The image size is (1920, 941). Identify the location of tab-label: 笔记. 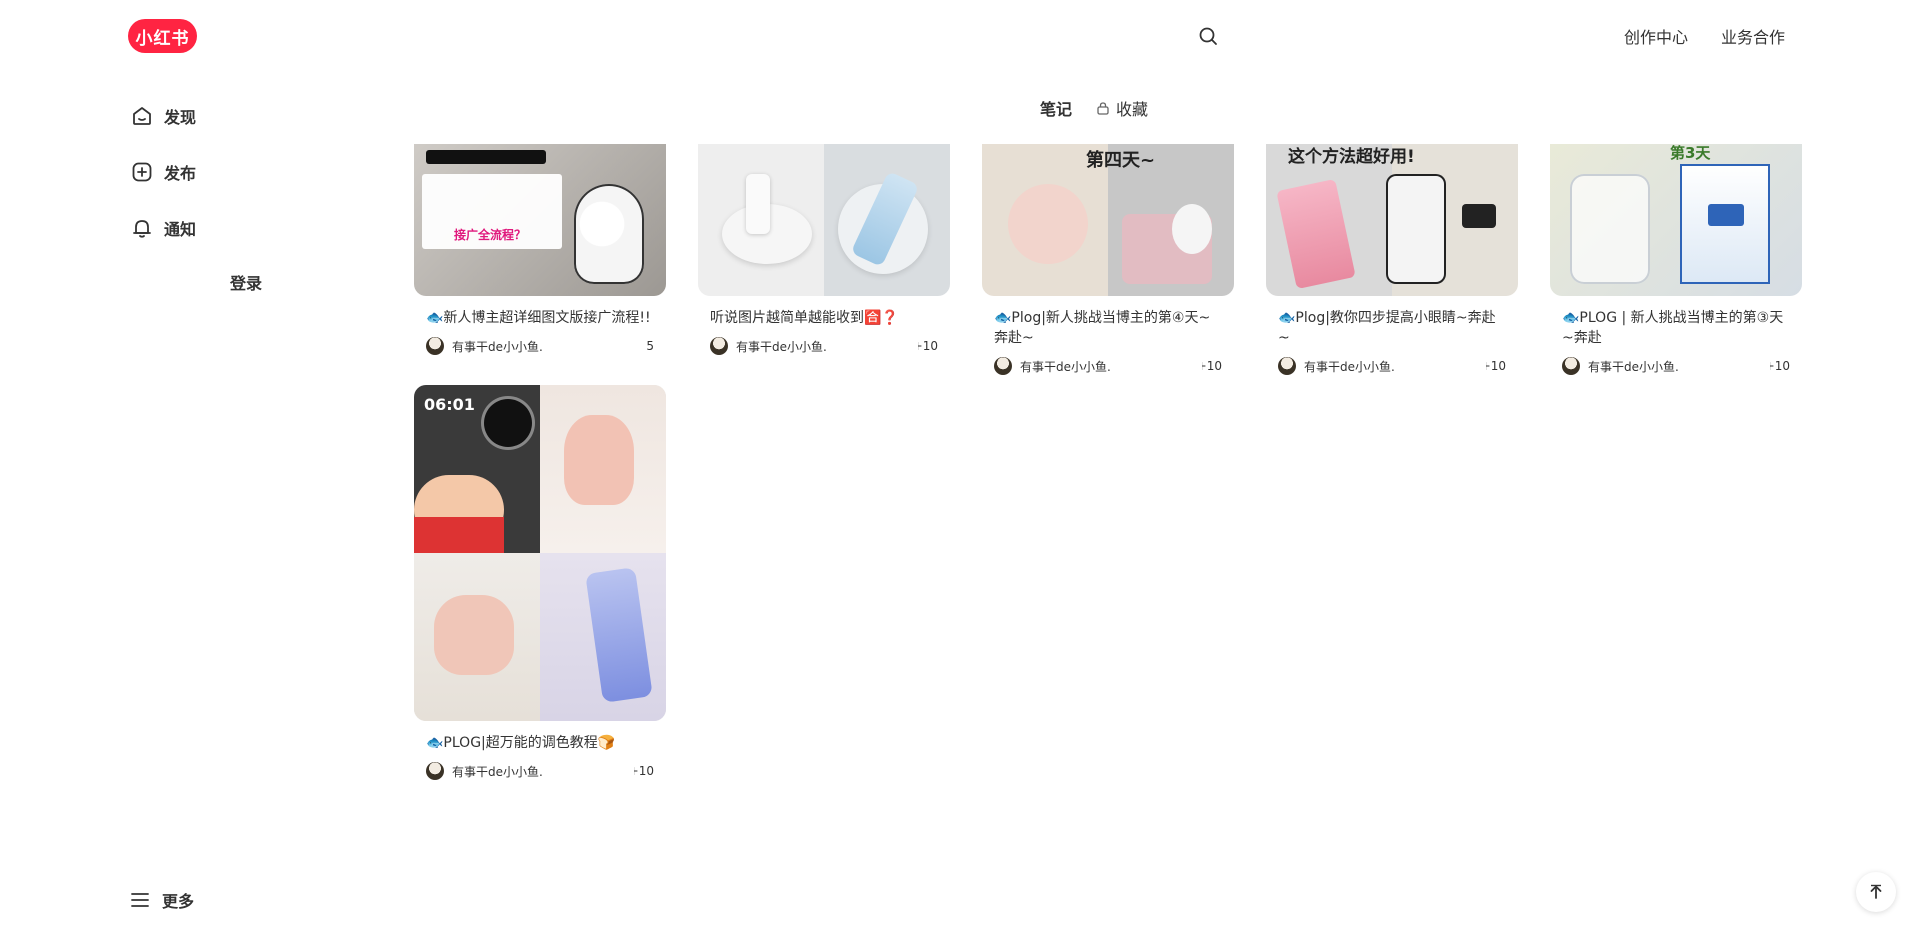
(1056, 109).